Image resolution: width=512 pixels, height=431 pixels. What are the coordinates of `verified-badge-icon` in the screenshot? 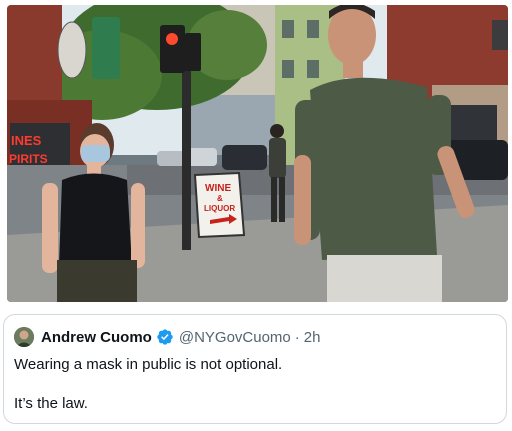 It's located at (165, 337).